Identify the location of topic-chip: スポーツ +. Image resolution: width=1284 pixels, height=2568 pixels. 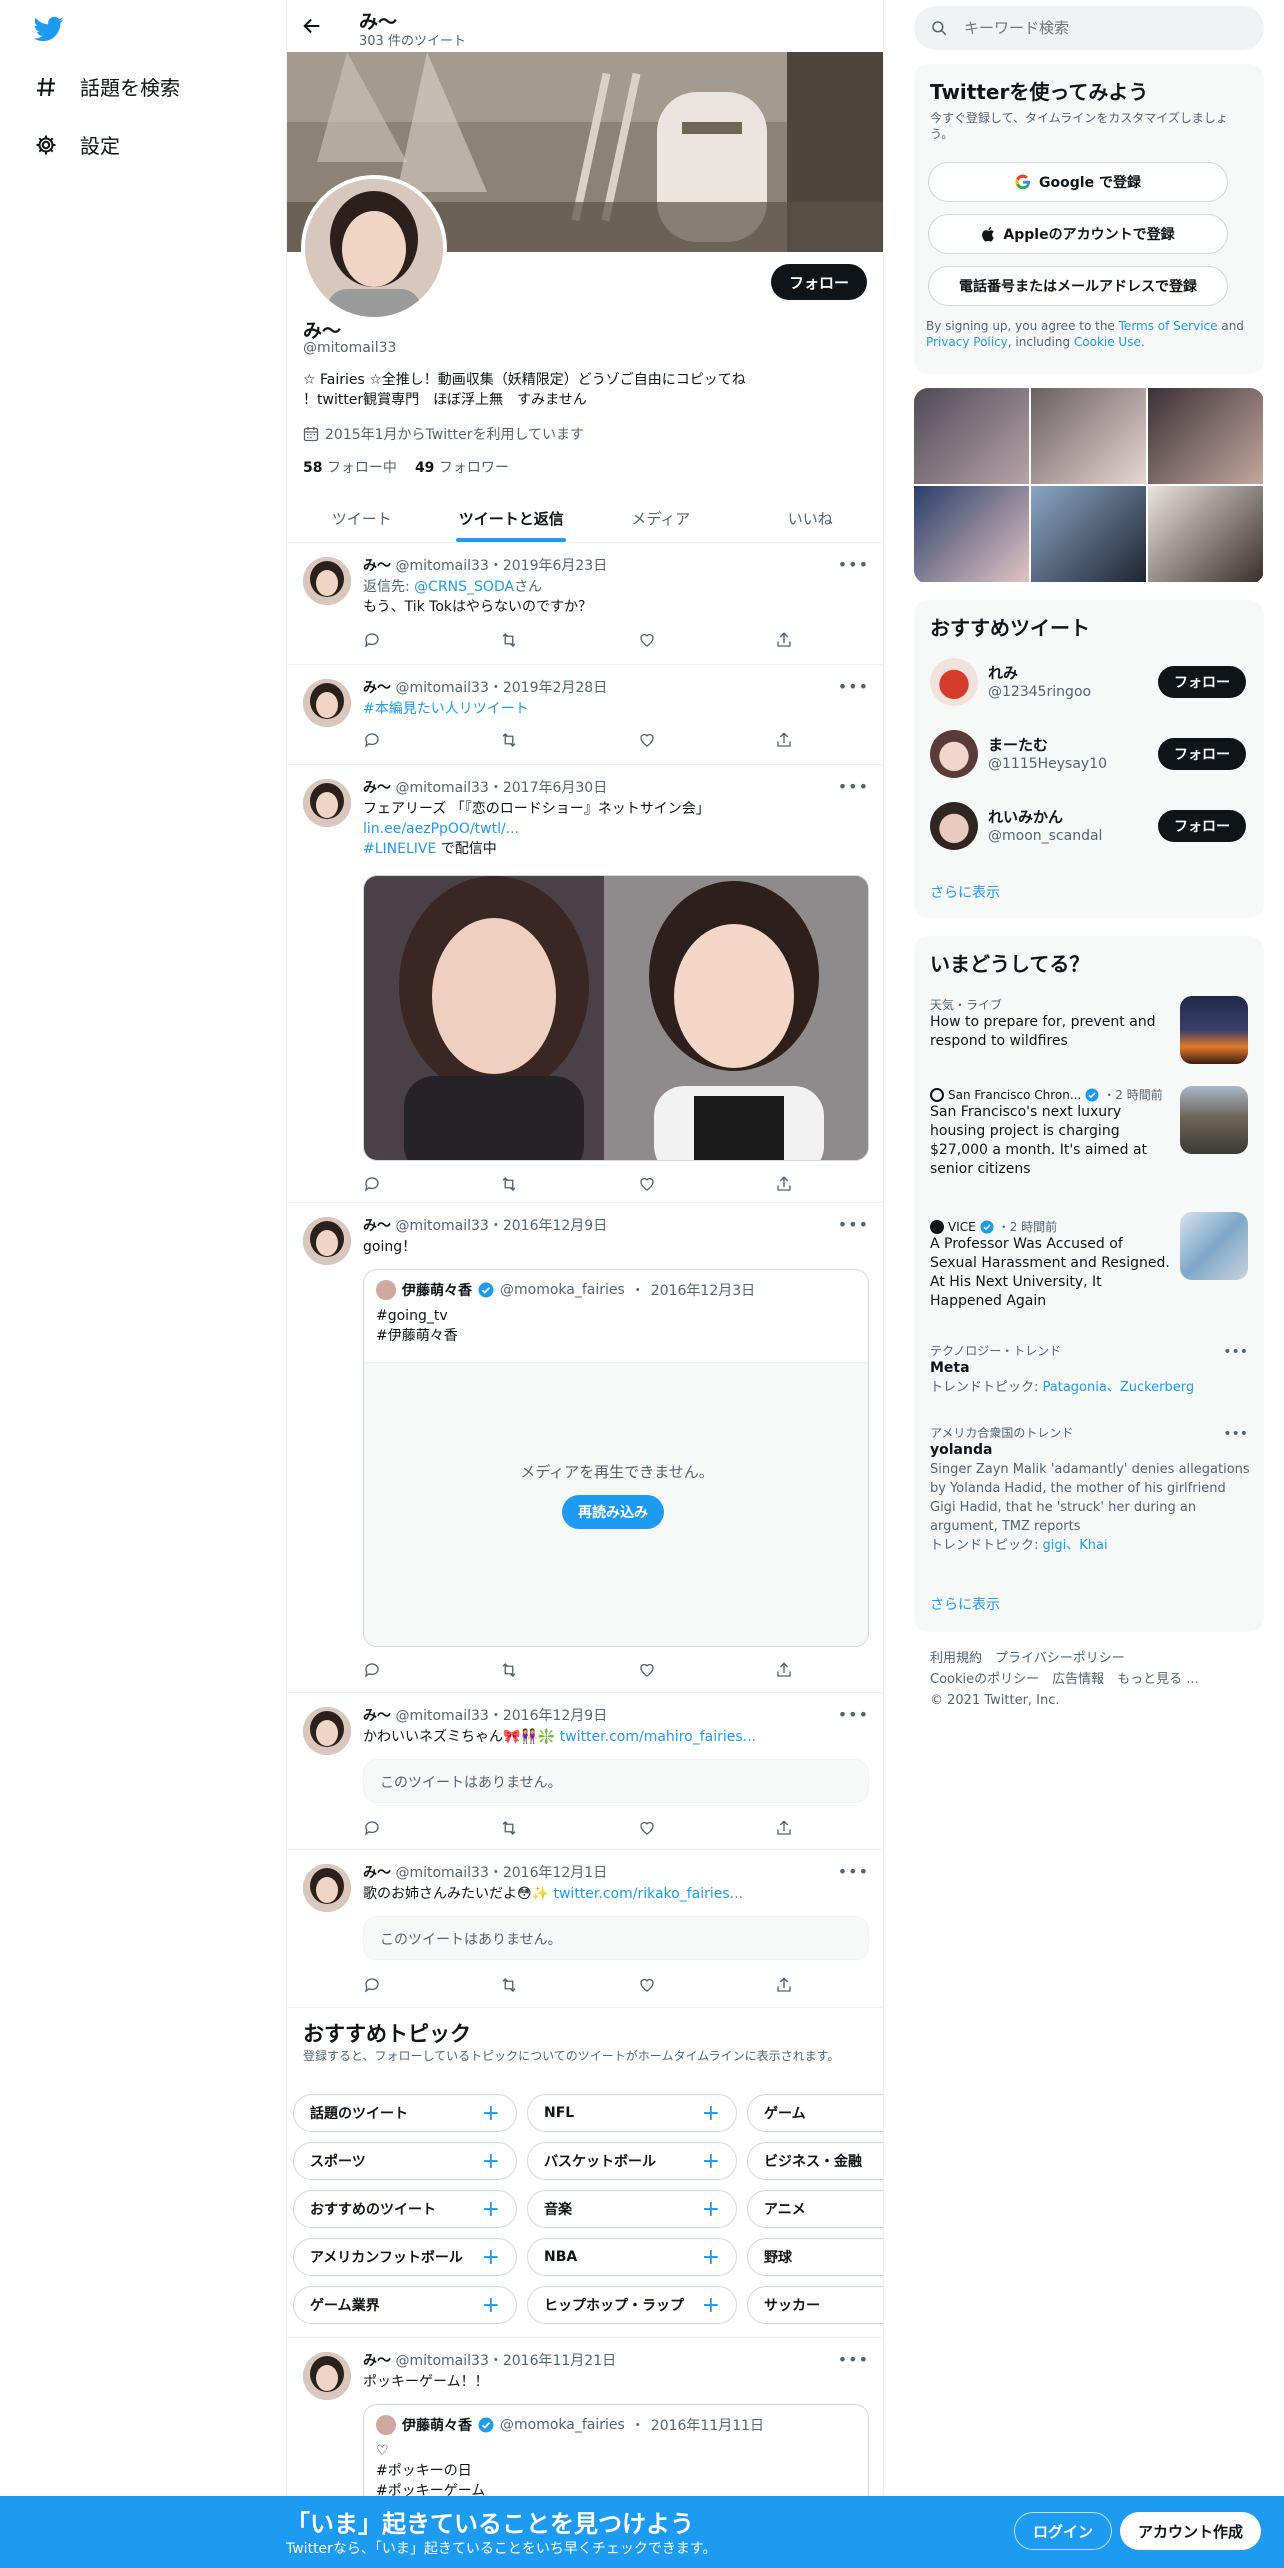
(405, 2161).